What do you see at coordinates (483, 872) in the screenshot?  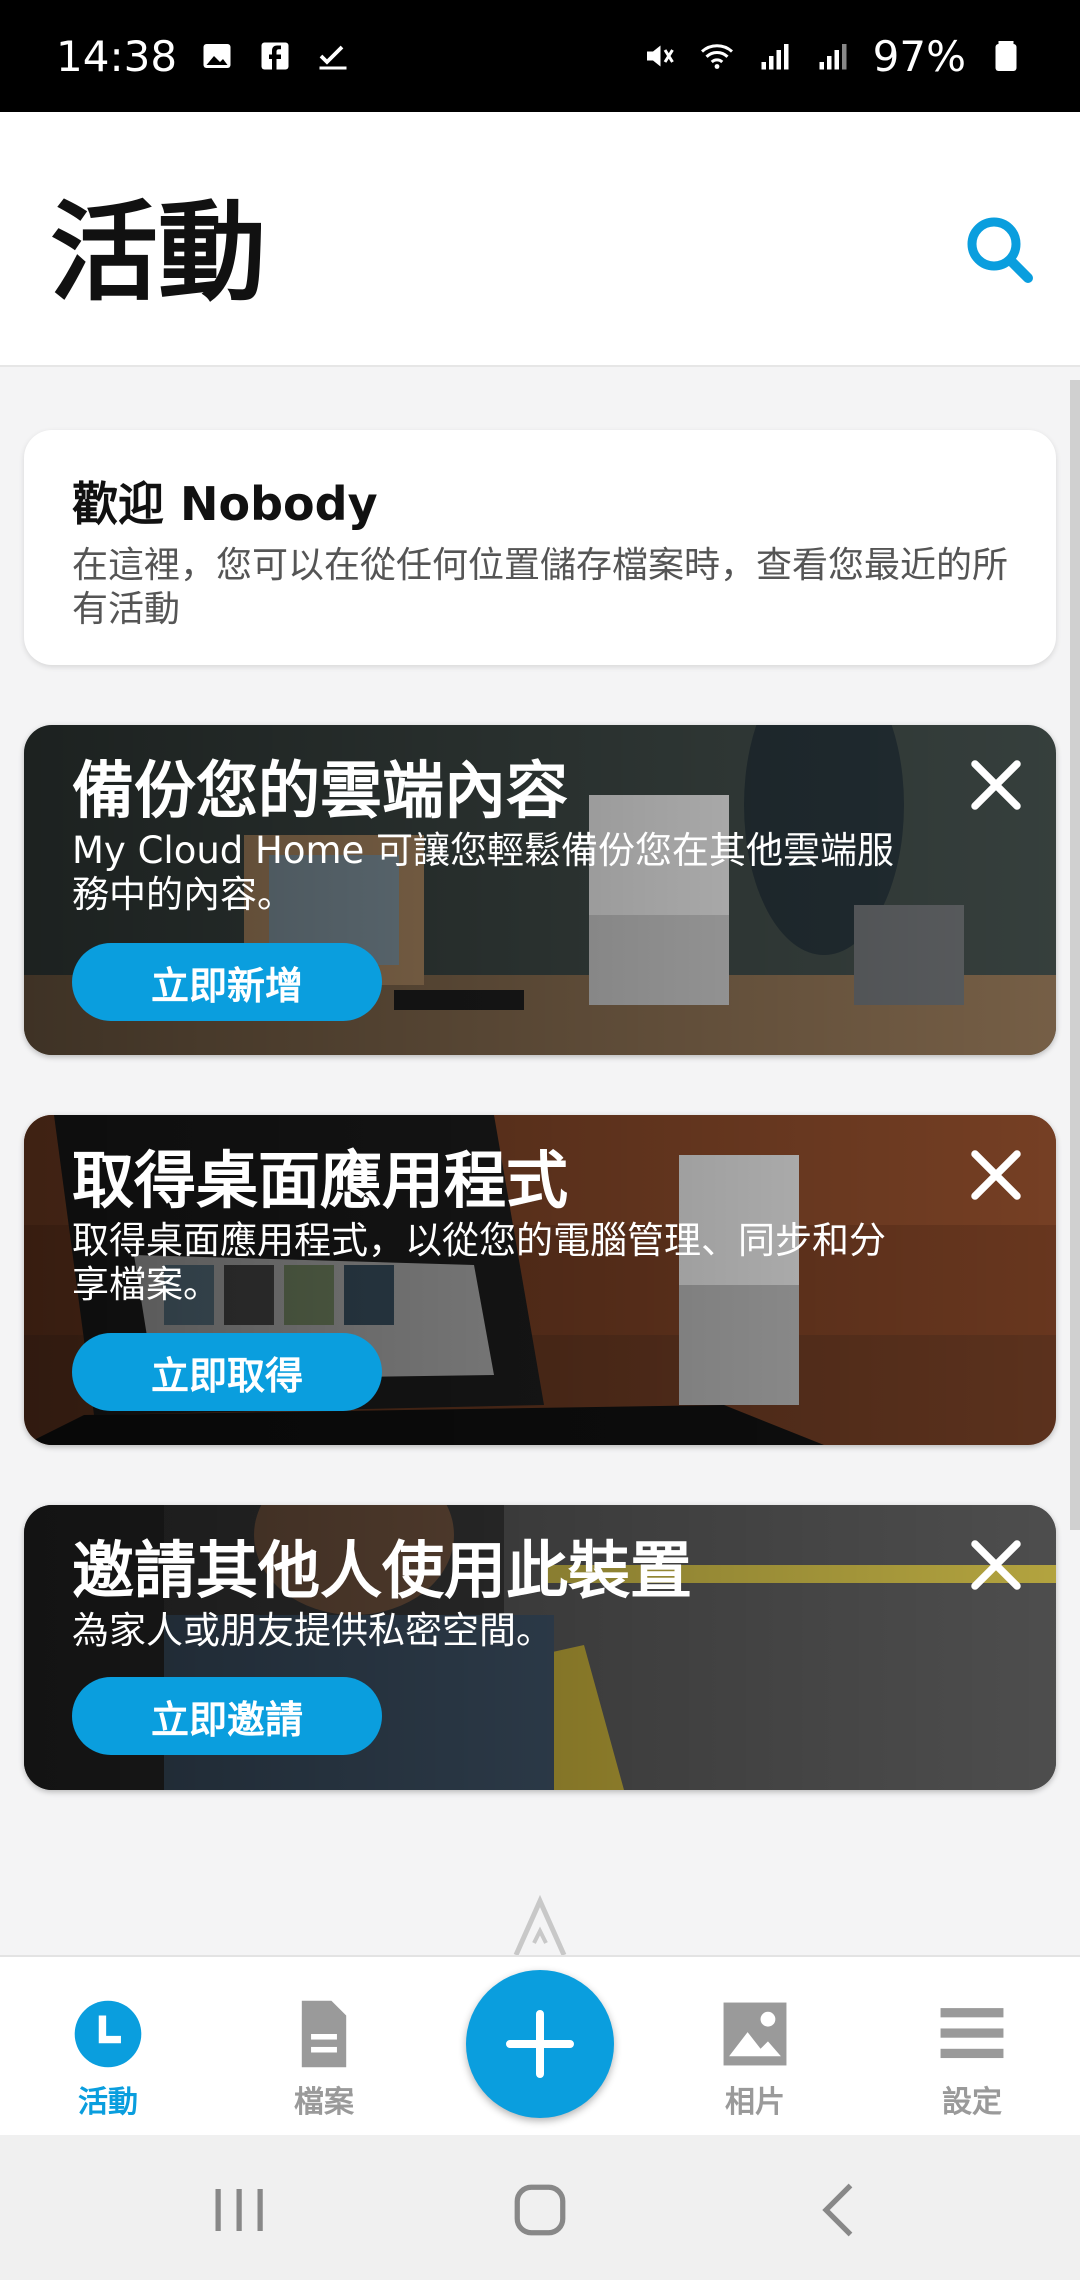 I see `promo-text: My Cloud Home 可讓您輕鬆備份您在其他雲端服務中的內容。` at bounding box center [483, 872].